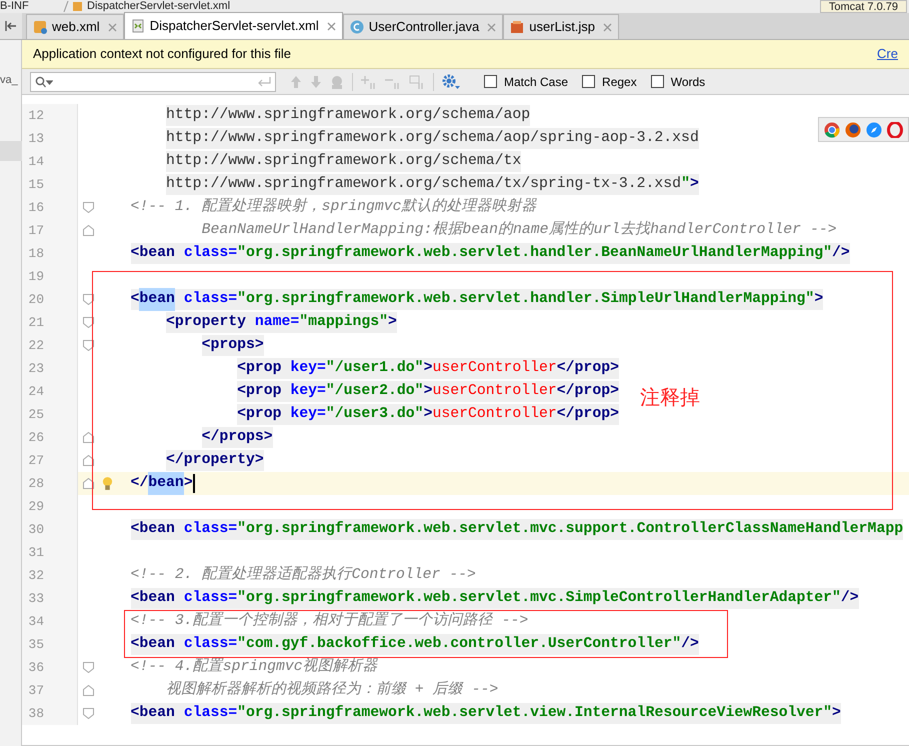 Image resolution: width=909 pixels, height=746 pixels. I want to click on attribute-value: "com.gyf.backoffice.web.controller.UserController", so click(459, 644).